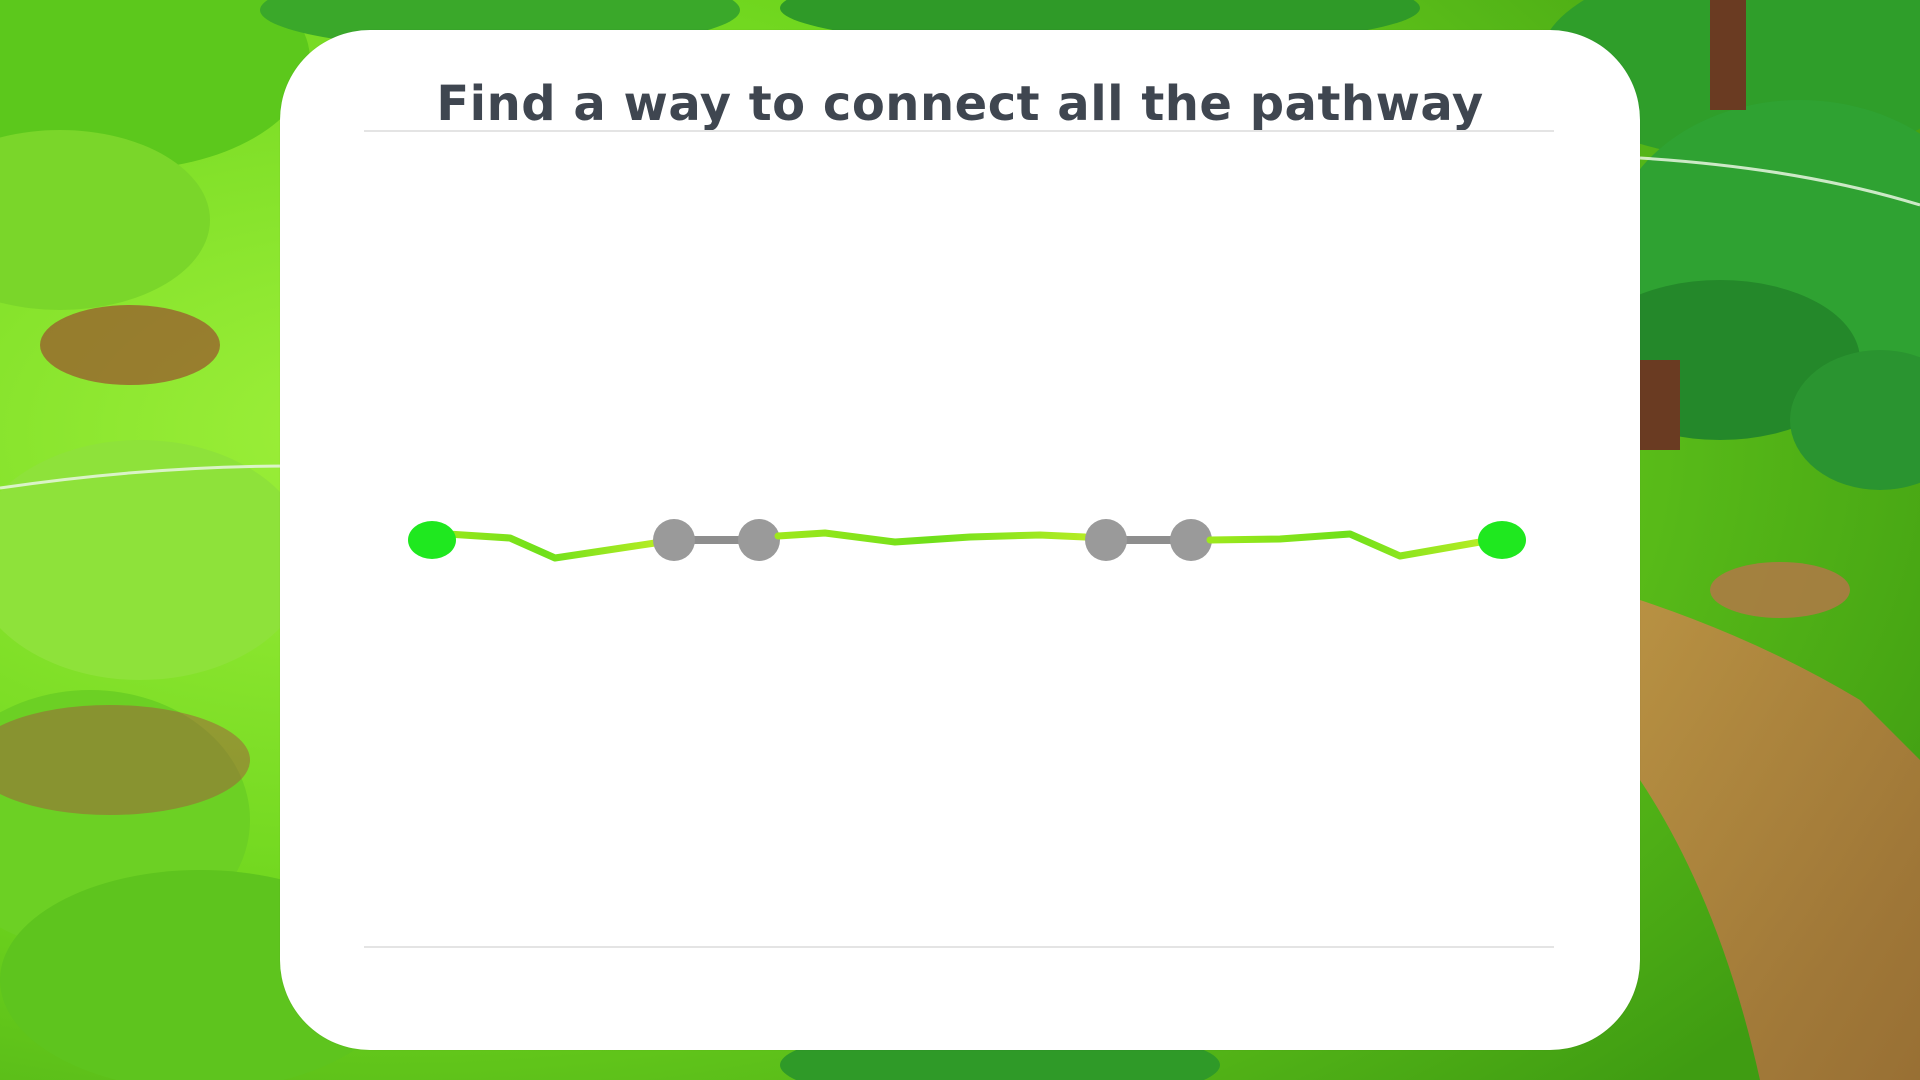  Describe the element at coordinates (959, 947) in the screenshot. I see `bottom-divider` at that location.